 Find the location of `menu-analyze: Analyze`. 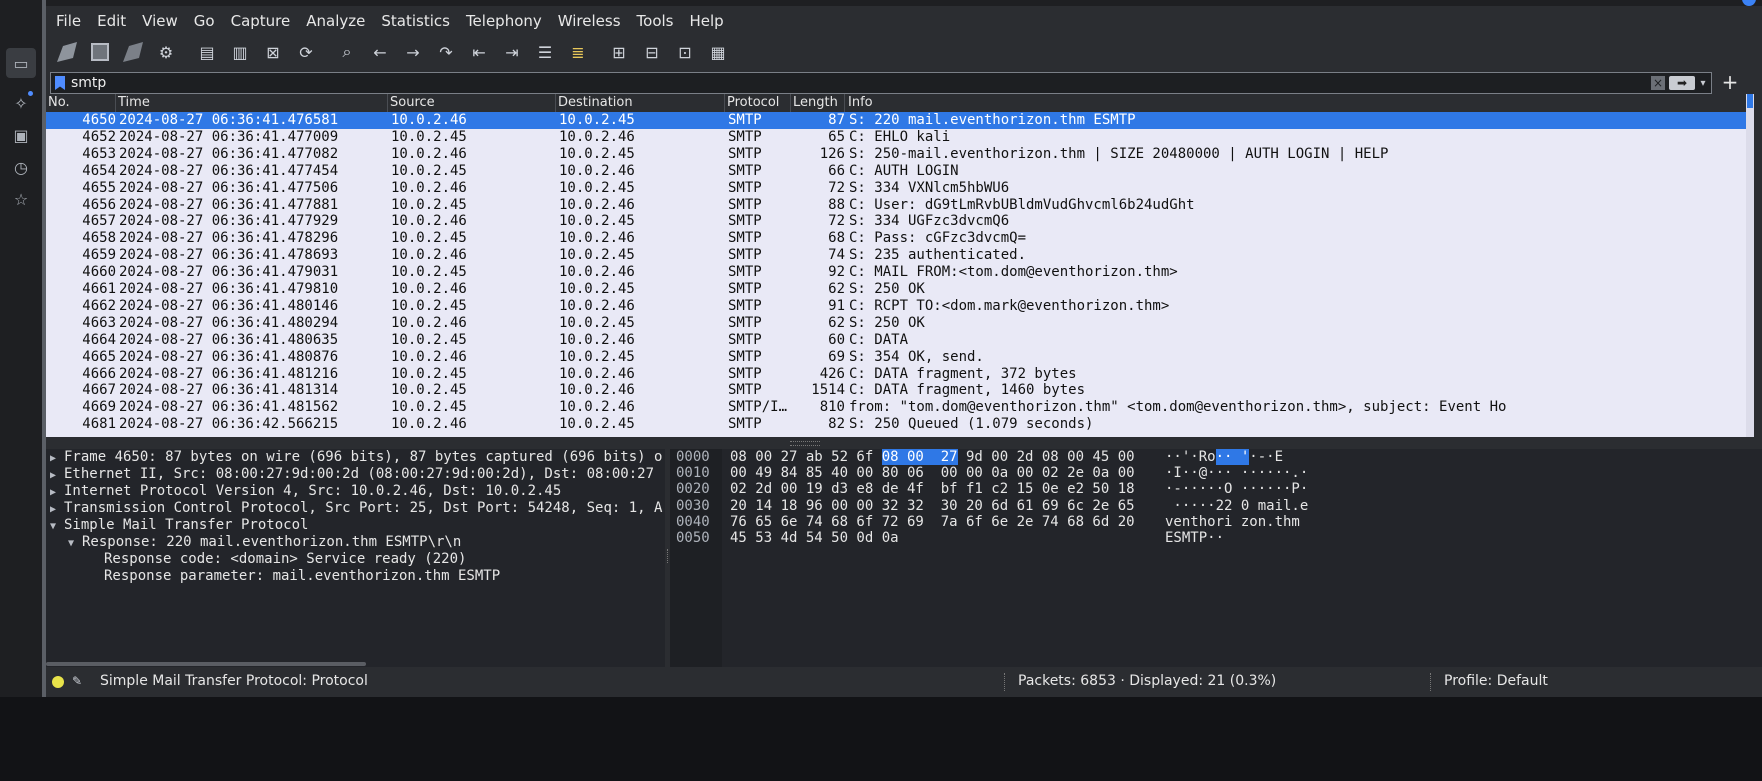

menu-analyze: Analyze is located at coordinates (335, 21).